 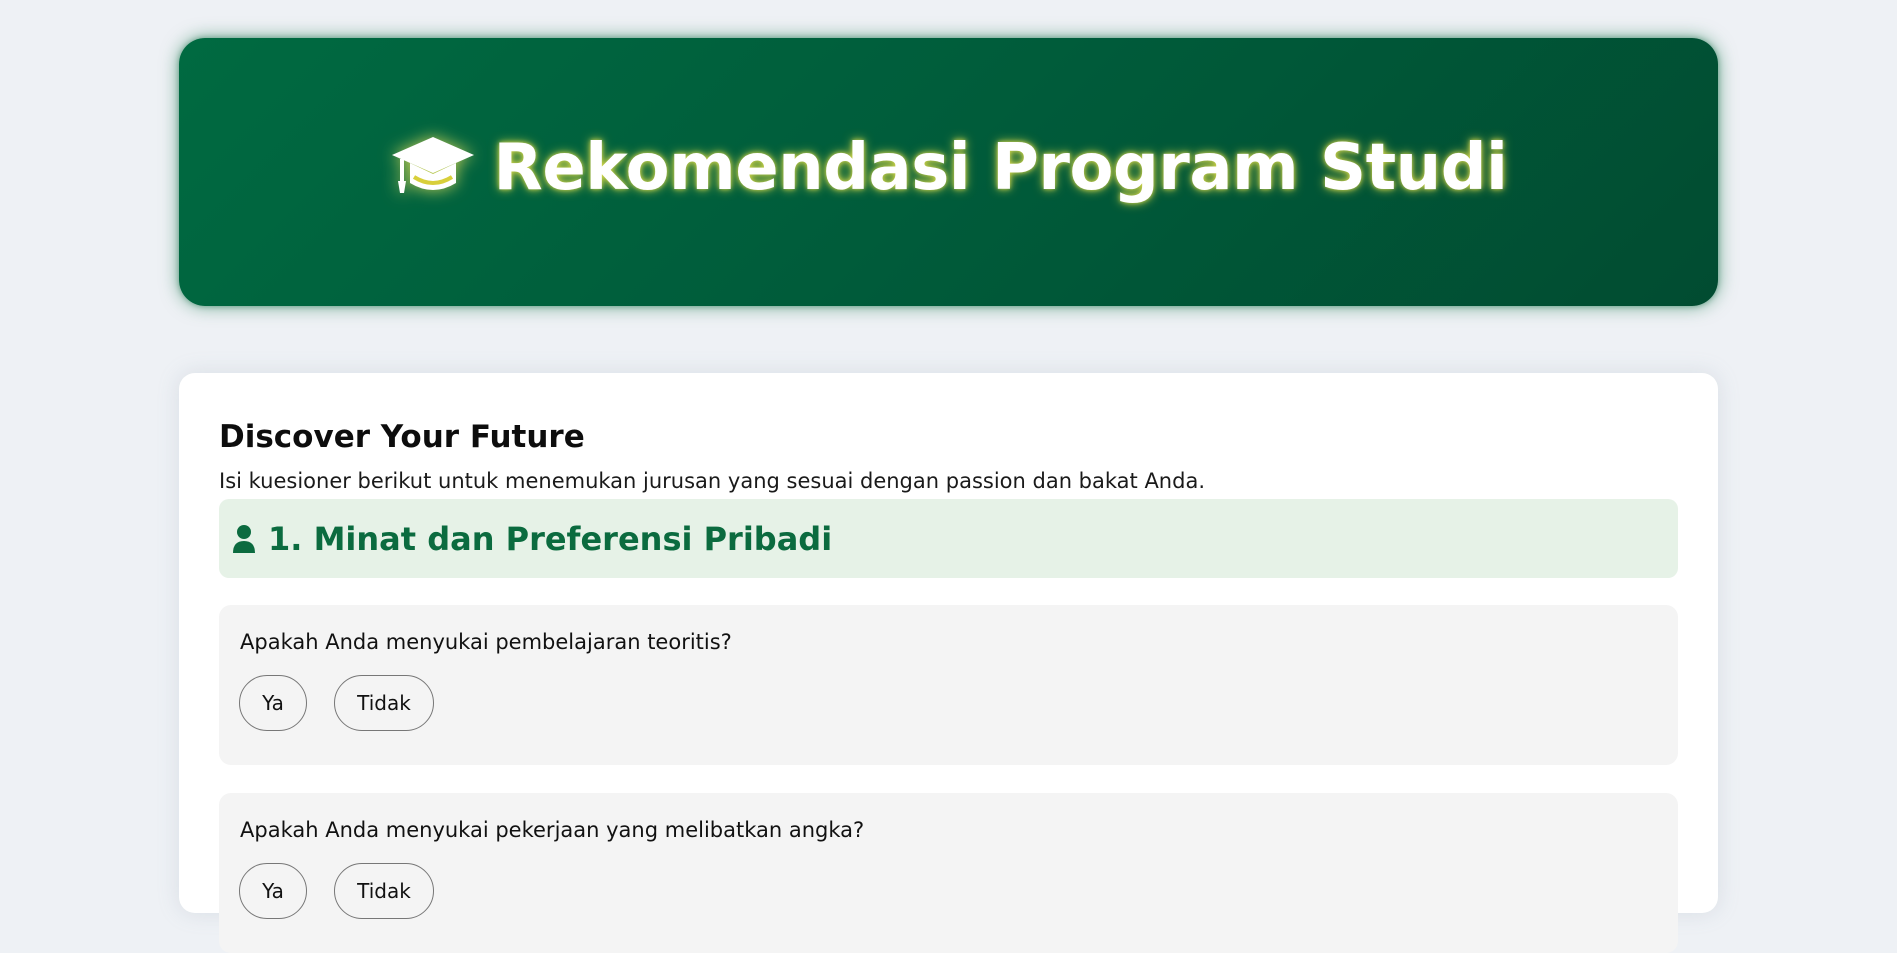 I want to click on hero-title-group: Rekomendasi Program Studi, so click(x=949, y=168).